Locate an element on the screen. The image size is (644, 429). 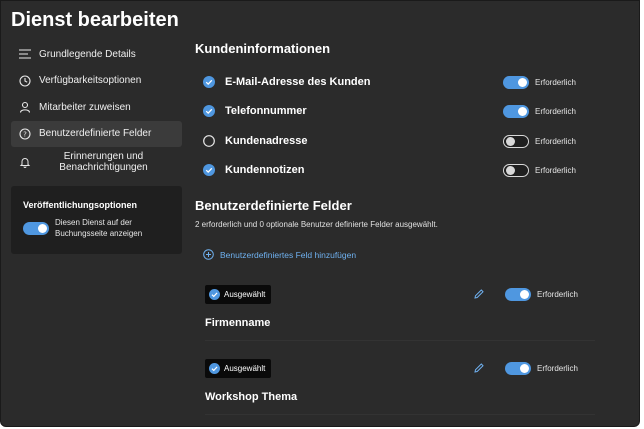
address-required-toggle is located at coordinates (516, 141).